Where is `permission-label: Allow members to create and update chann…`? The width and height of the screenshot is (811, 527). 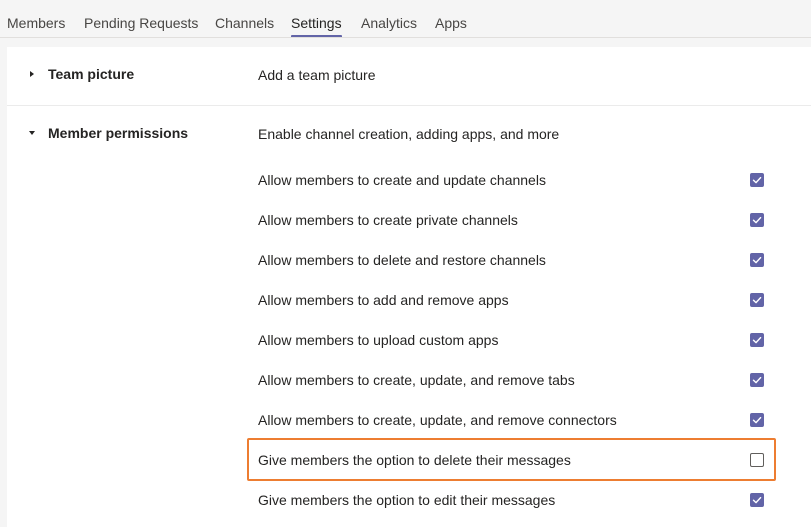
permission-label: Allow members to create and update chann… is located at coordinates (402, 180).